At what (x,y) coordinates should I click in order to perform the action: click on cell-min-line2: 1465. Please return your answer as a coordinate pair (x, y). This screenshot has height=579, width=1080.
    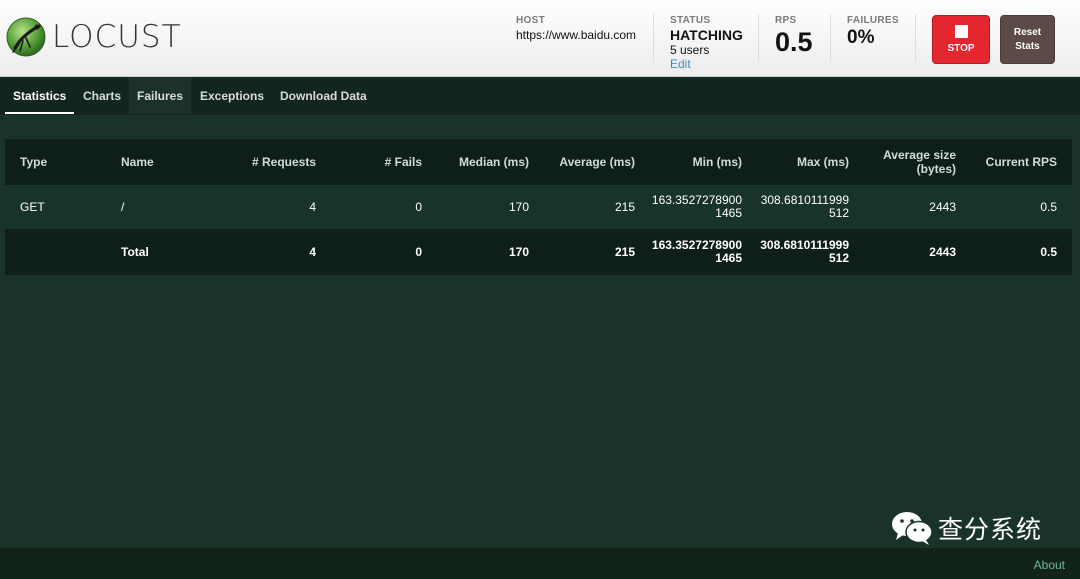
    Looking at the image, I should click on (728, 213).